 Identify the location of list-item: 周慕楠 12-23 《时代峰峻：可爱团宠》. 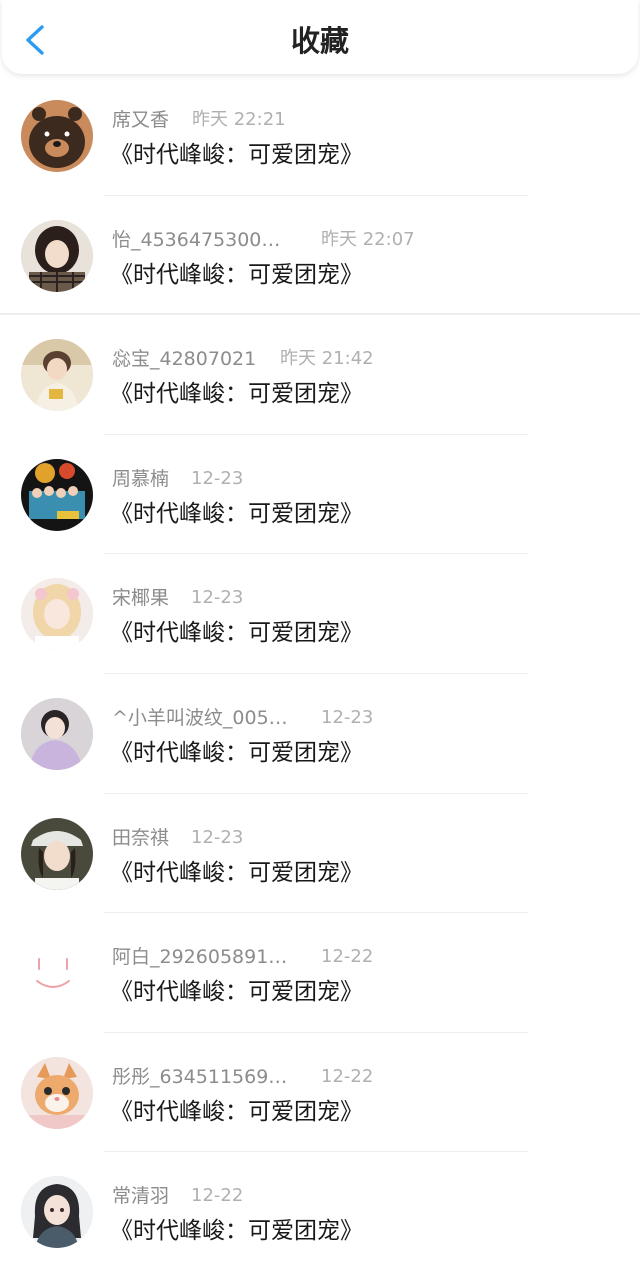
(320, 495).